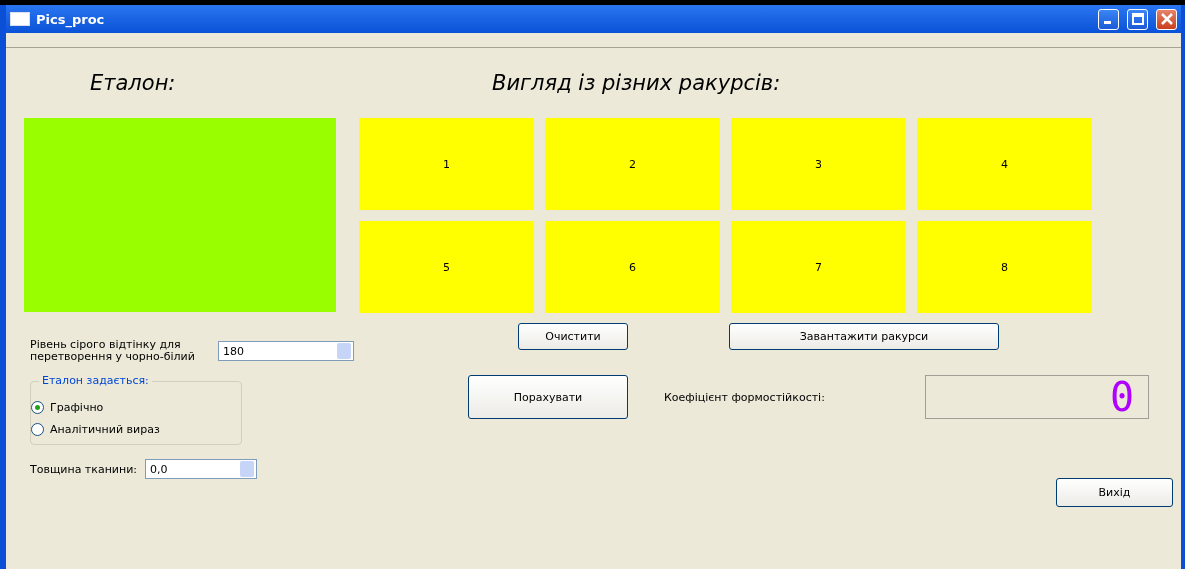 The image size is (1185, 569). I want to click on exit-button: Вихід, so click(1114, 492).